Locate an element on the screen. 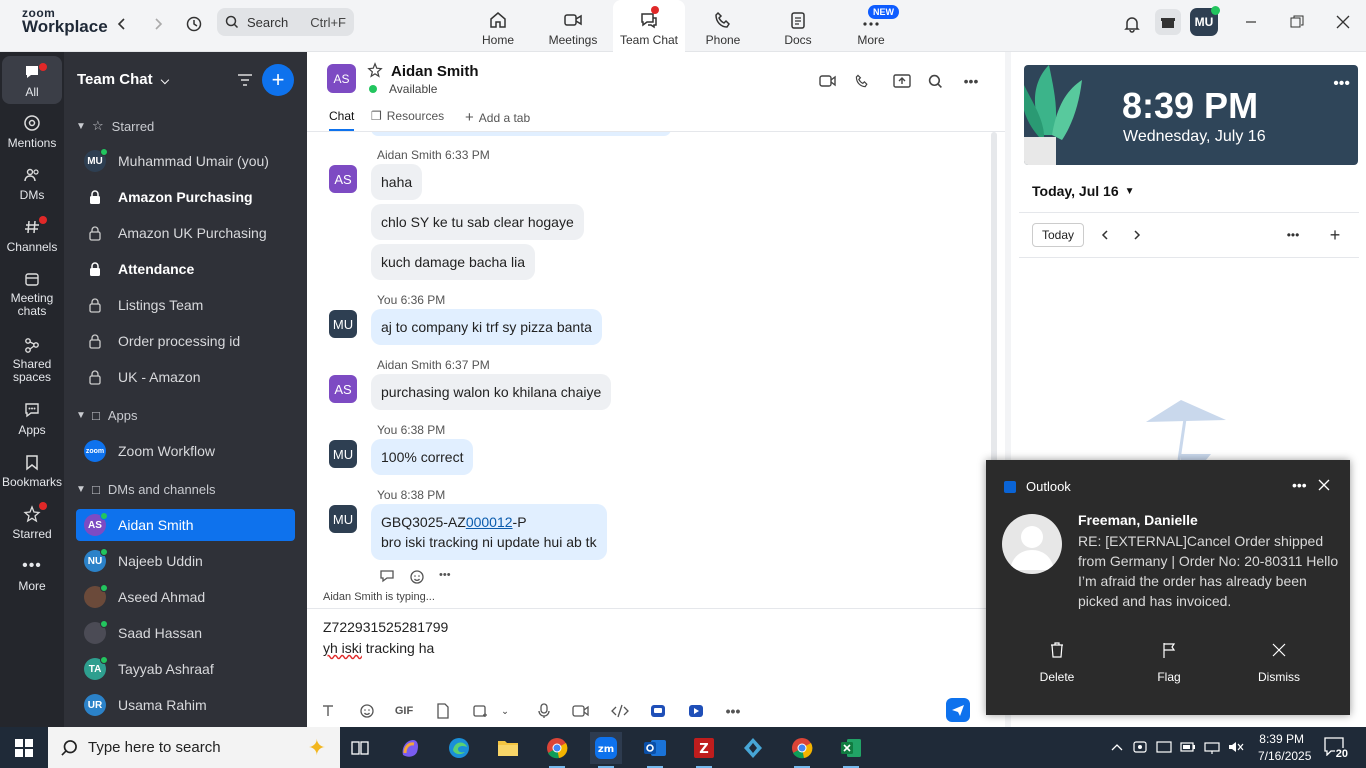  file-explorer-icon is located at coordinates (508, 748).